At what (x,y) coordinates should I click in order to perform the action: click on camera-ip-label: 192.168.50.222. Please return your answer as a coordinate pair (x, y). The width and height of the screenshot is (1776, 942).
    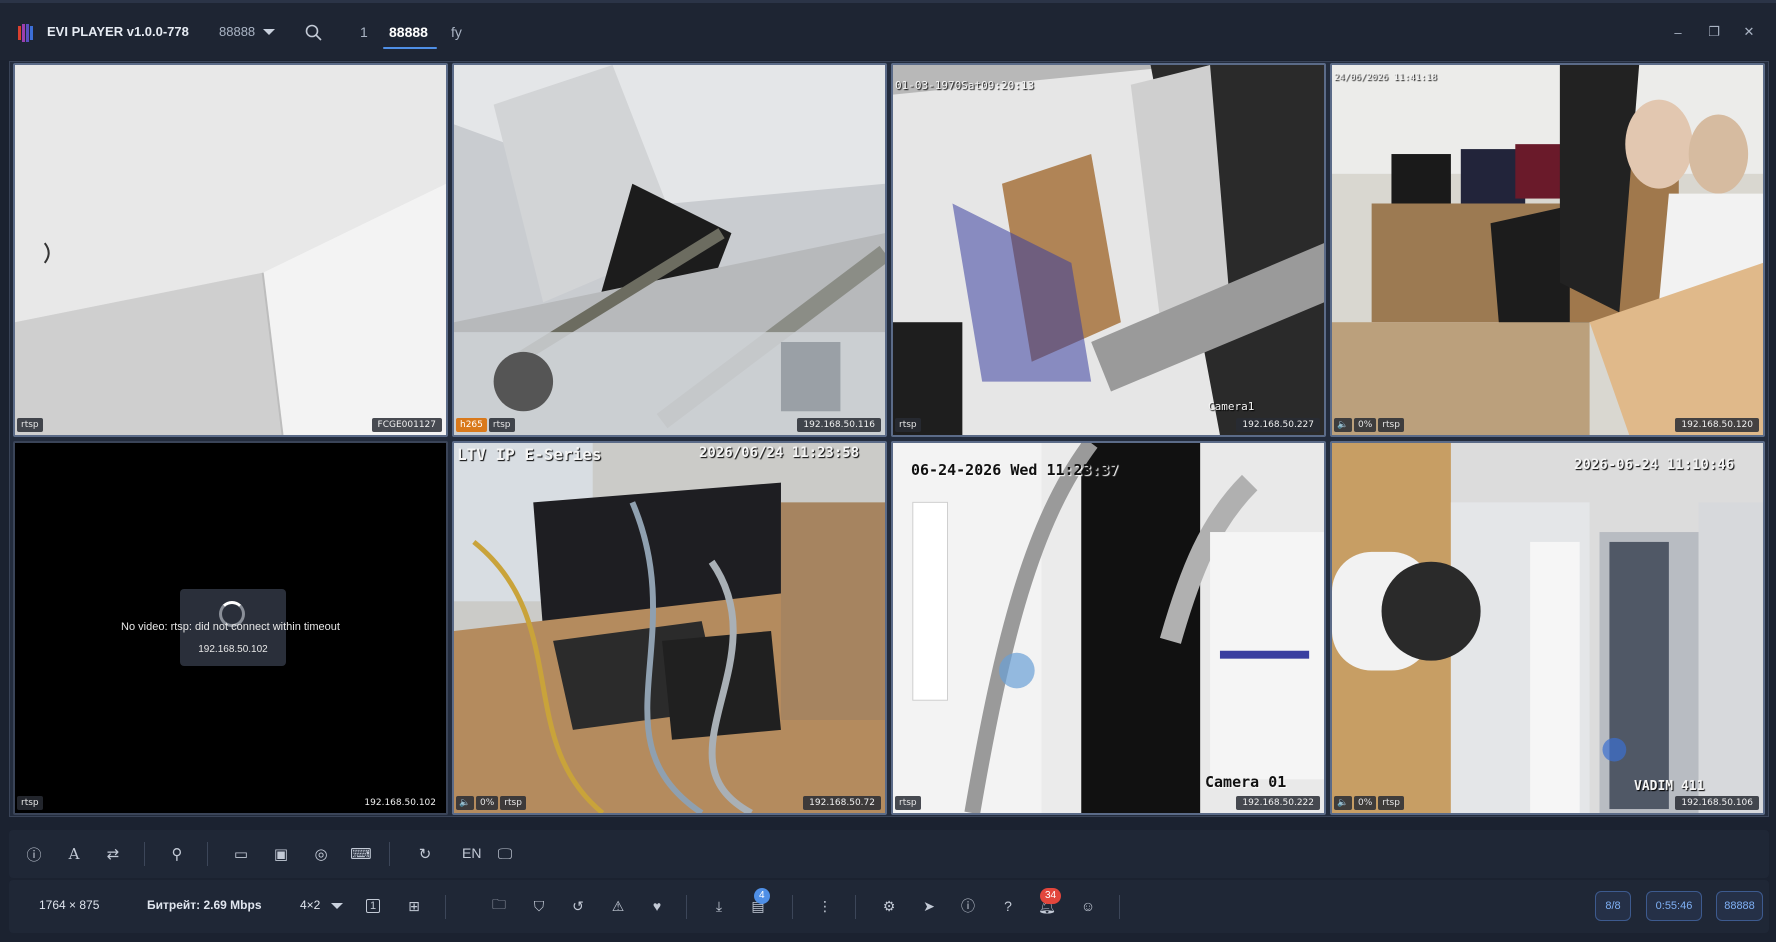
    Looking at the image, I should click on (1278, 803).